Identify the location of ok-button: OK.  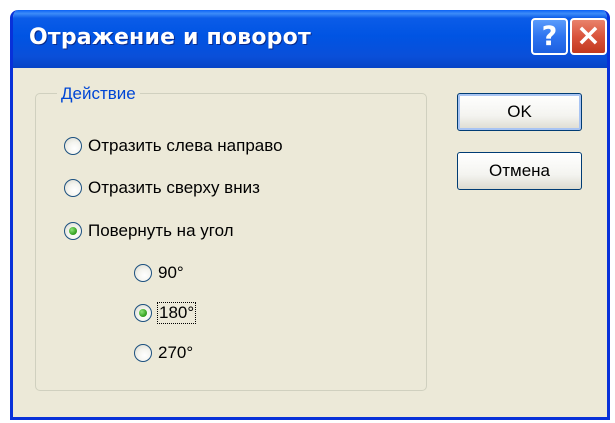
(519, 112).